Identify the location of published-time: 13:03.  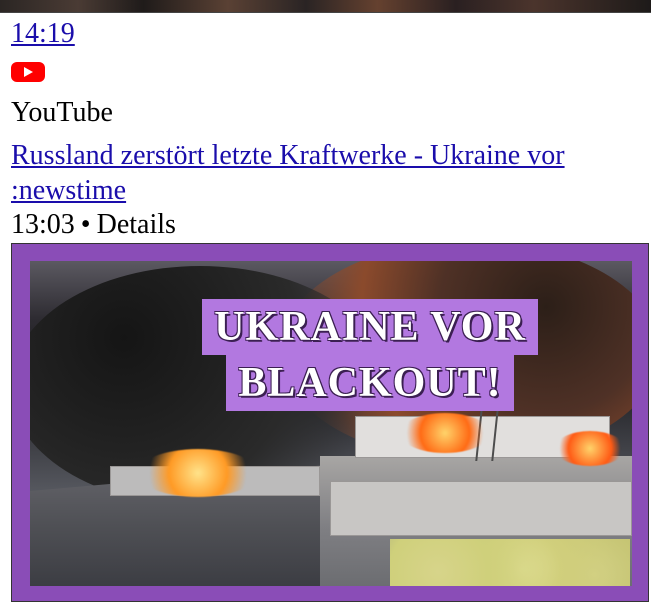
(43, 224).